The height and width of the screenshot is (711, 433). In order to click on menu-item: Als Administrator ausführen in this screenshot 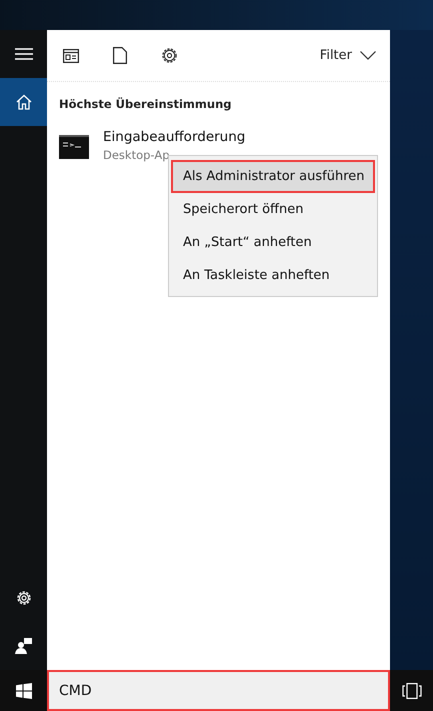, I will do `click(273, 176)`.